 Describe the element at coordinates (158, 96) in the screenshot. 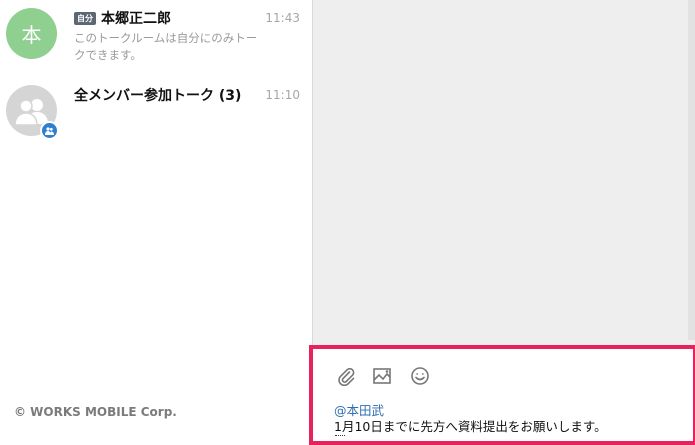

I see `talk-name: 全メンバー参加トーク (3)` at that location.